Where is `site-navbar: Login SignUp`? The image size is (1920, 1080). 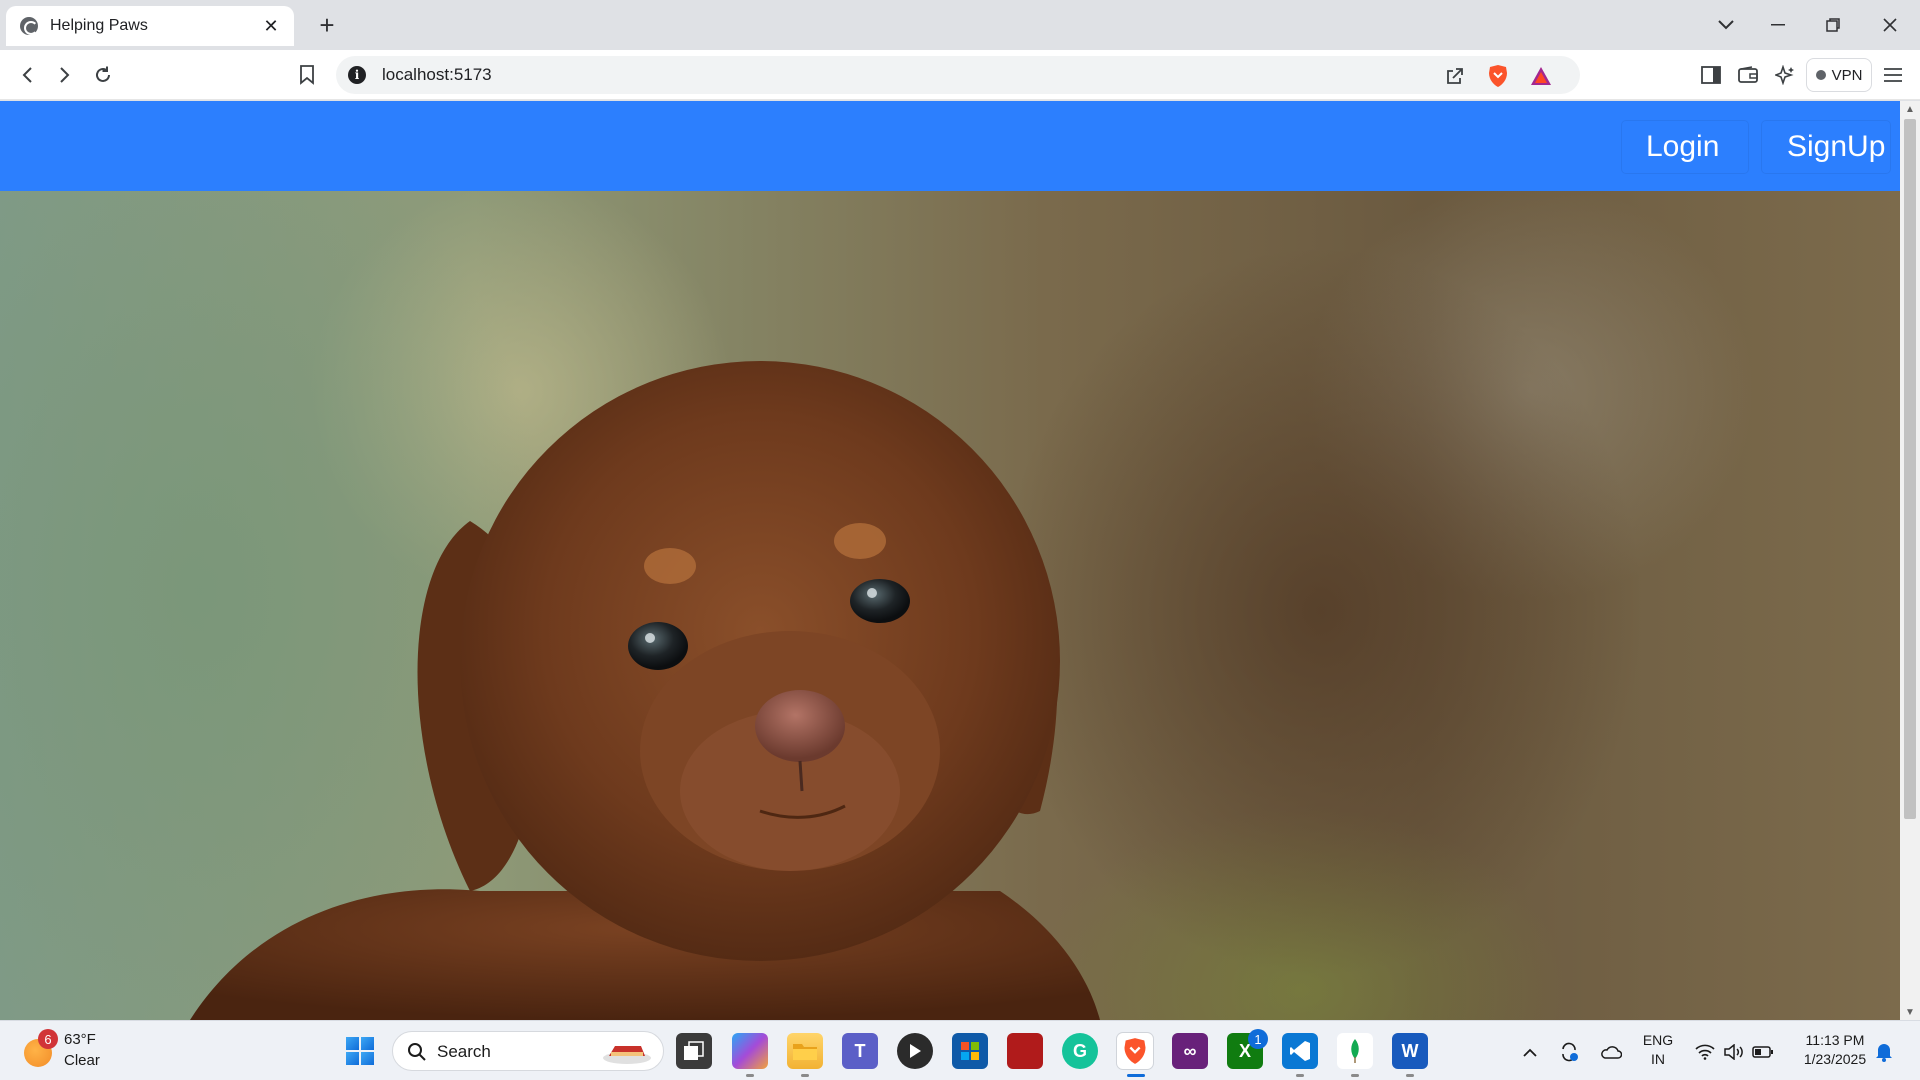 site-navbar: Login SignUp is located at coordinates (950, 146).